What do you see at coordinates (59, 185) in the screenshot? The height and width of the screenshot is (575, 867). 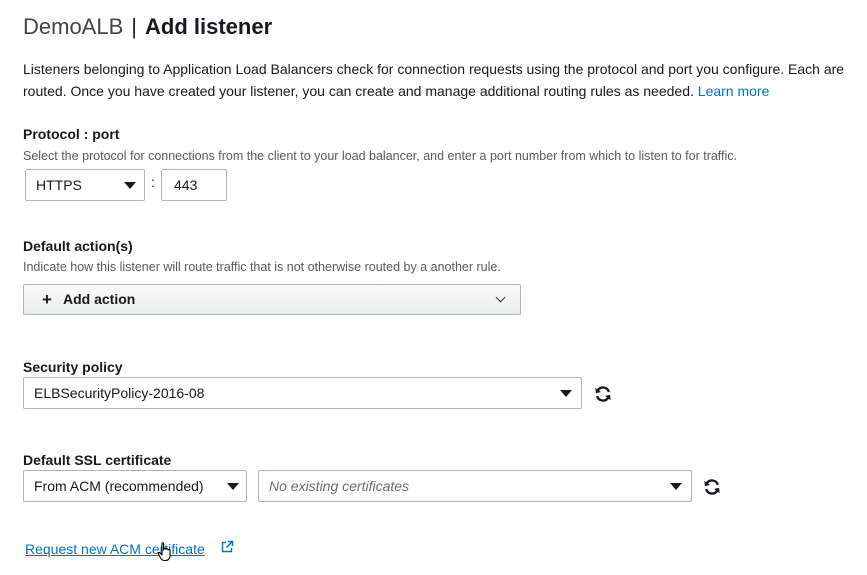 I see `protocol-select-value: HTTPS` at bounding box center [59, 185].